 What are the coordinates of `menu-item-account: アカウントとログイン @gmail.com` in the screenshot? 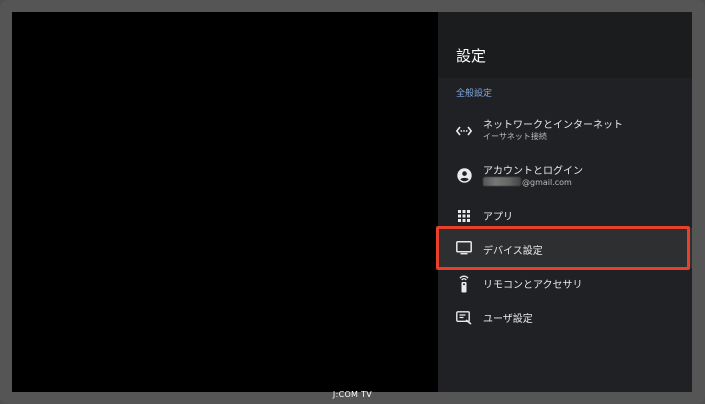 It's located at (565, 176).